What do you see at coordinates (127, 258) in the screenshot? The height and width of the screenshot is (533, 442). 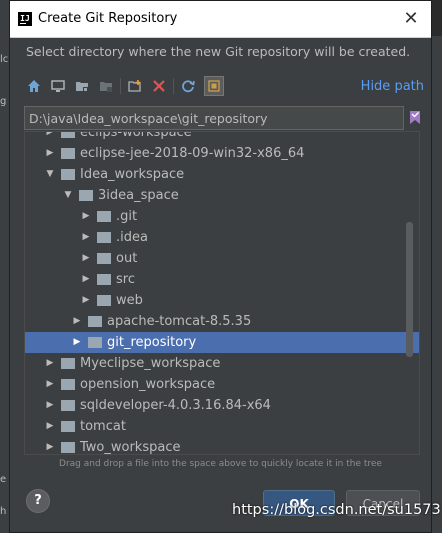 I see `tree-node-label: out` at bounding box center [127, 258].